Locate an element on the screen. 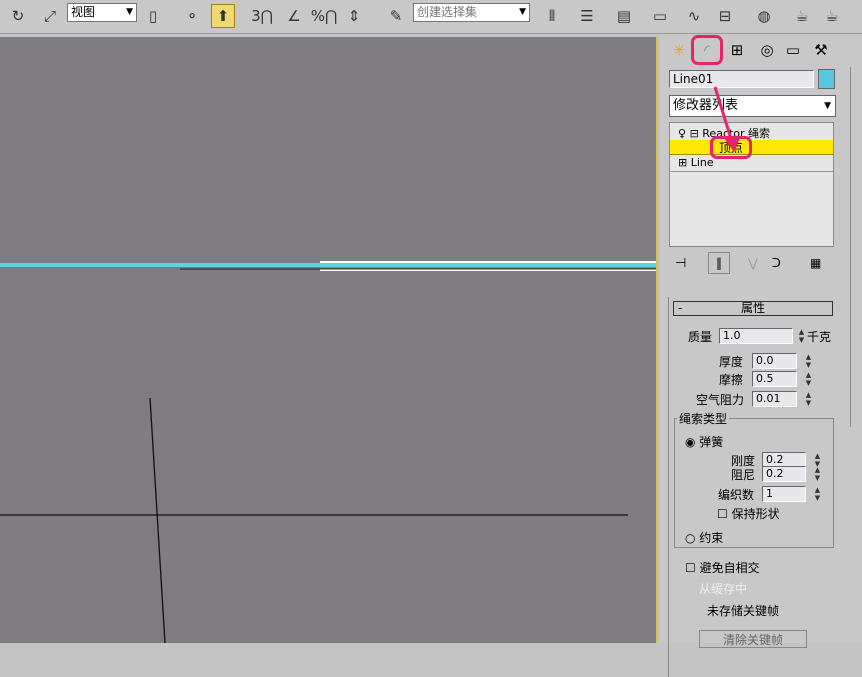 The height and width of the screenshot is (677, 862). make-unique-icon: ⋁ is located at coordinates (753, 263).